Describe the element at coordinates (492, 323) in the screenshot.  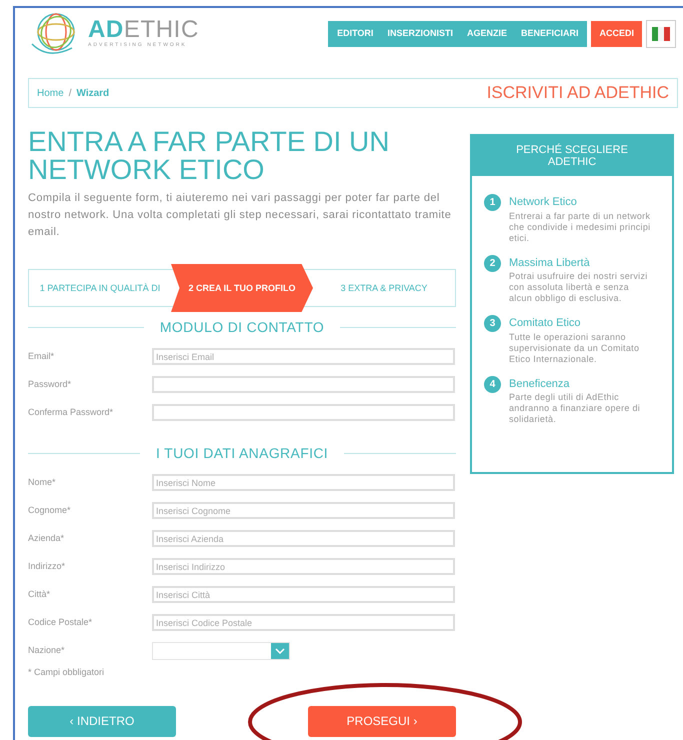
I see `number-badge: 3` at that location.